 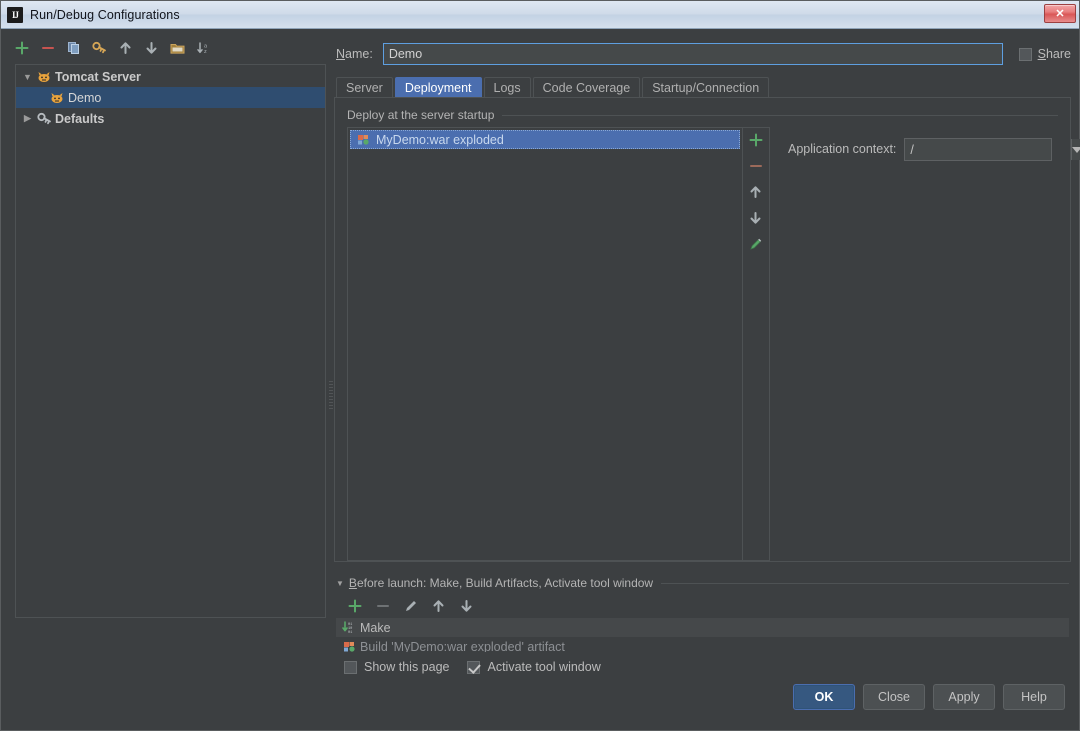 I want to click on tree-node-label: Tomcat Server, so click(x=98, y=76).